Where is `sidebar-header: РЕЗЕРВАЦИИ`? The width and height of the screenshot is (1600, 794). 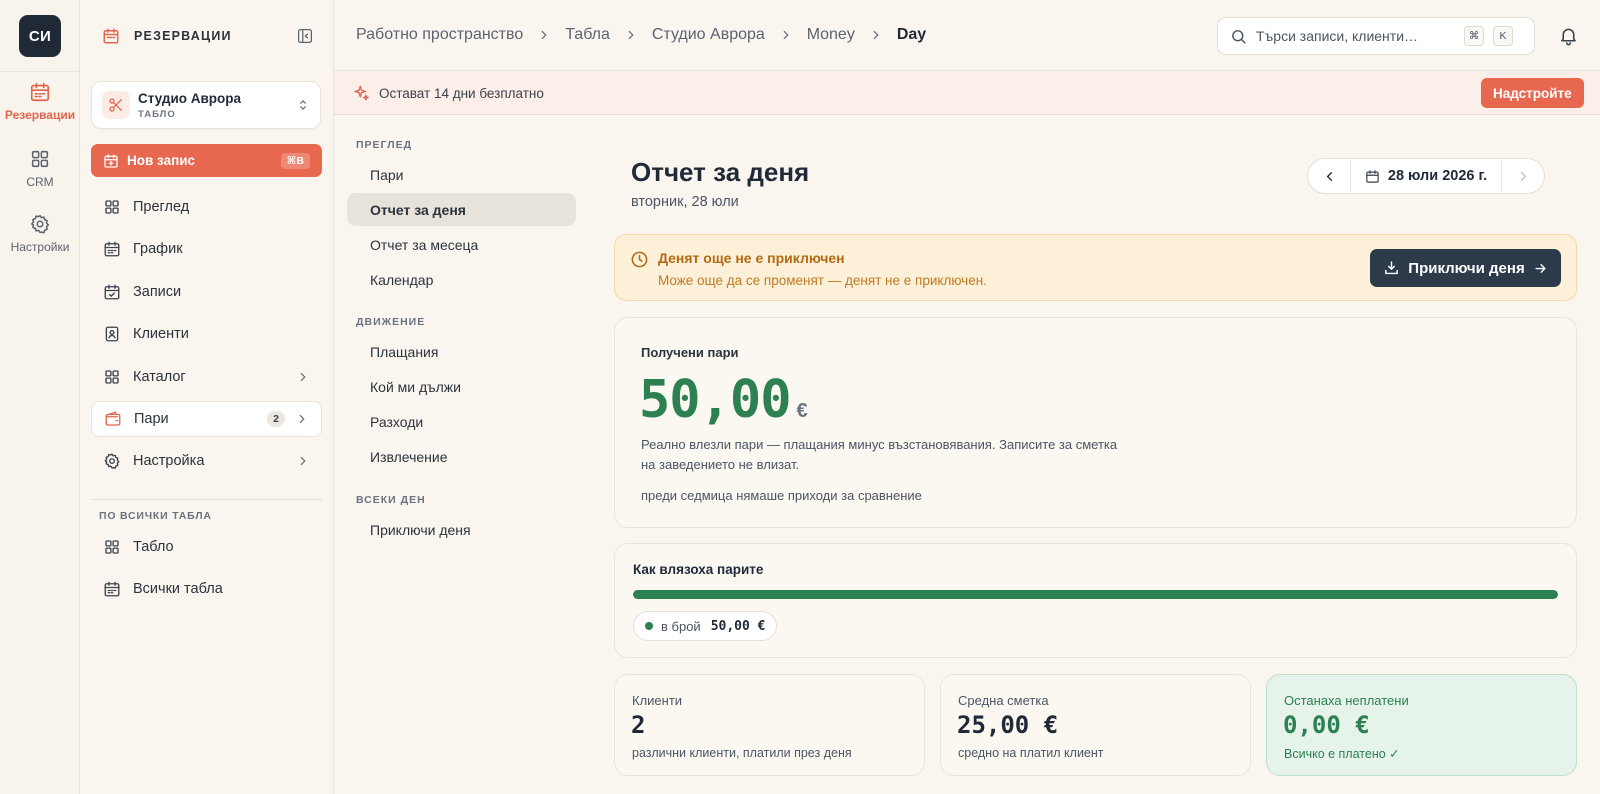
sidebar-header: РЕЗЕРВАЦИИ is located at coordinates (208, 36).